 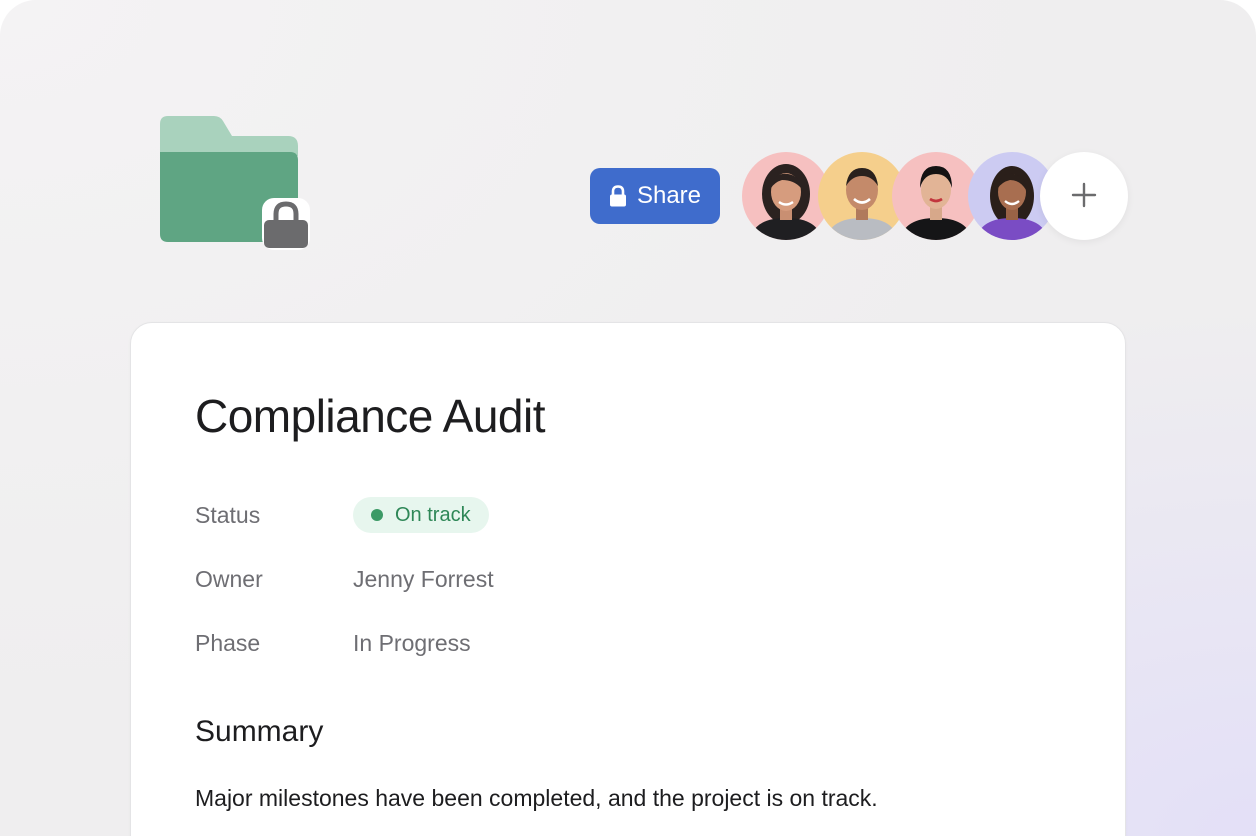 What do you see at coordinates (433, 514) in the screenshot?
I see `status-value: On track` at bounding box center [433, 514].